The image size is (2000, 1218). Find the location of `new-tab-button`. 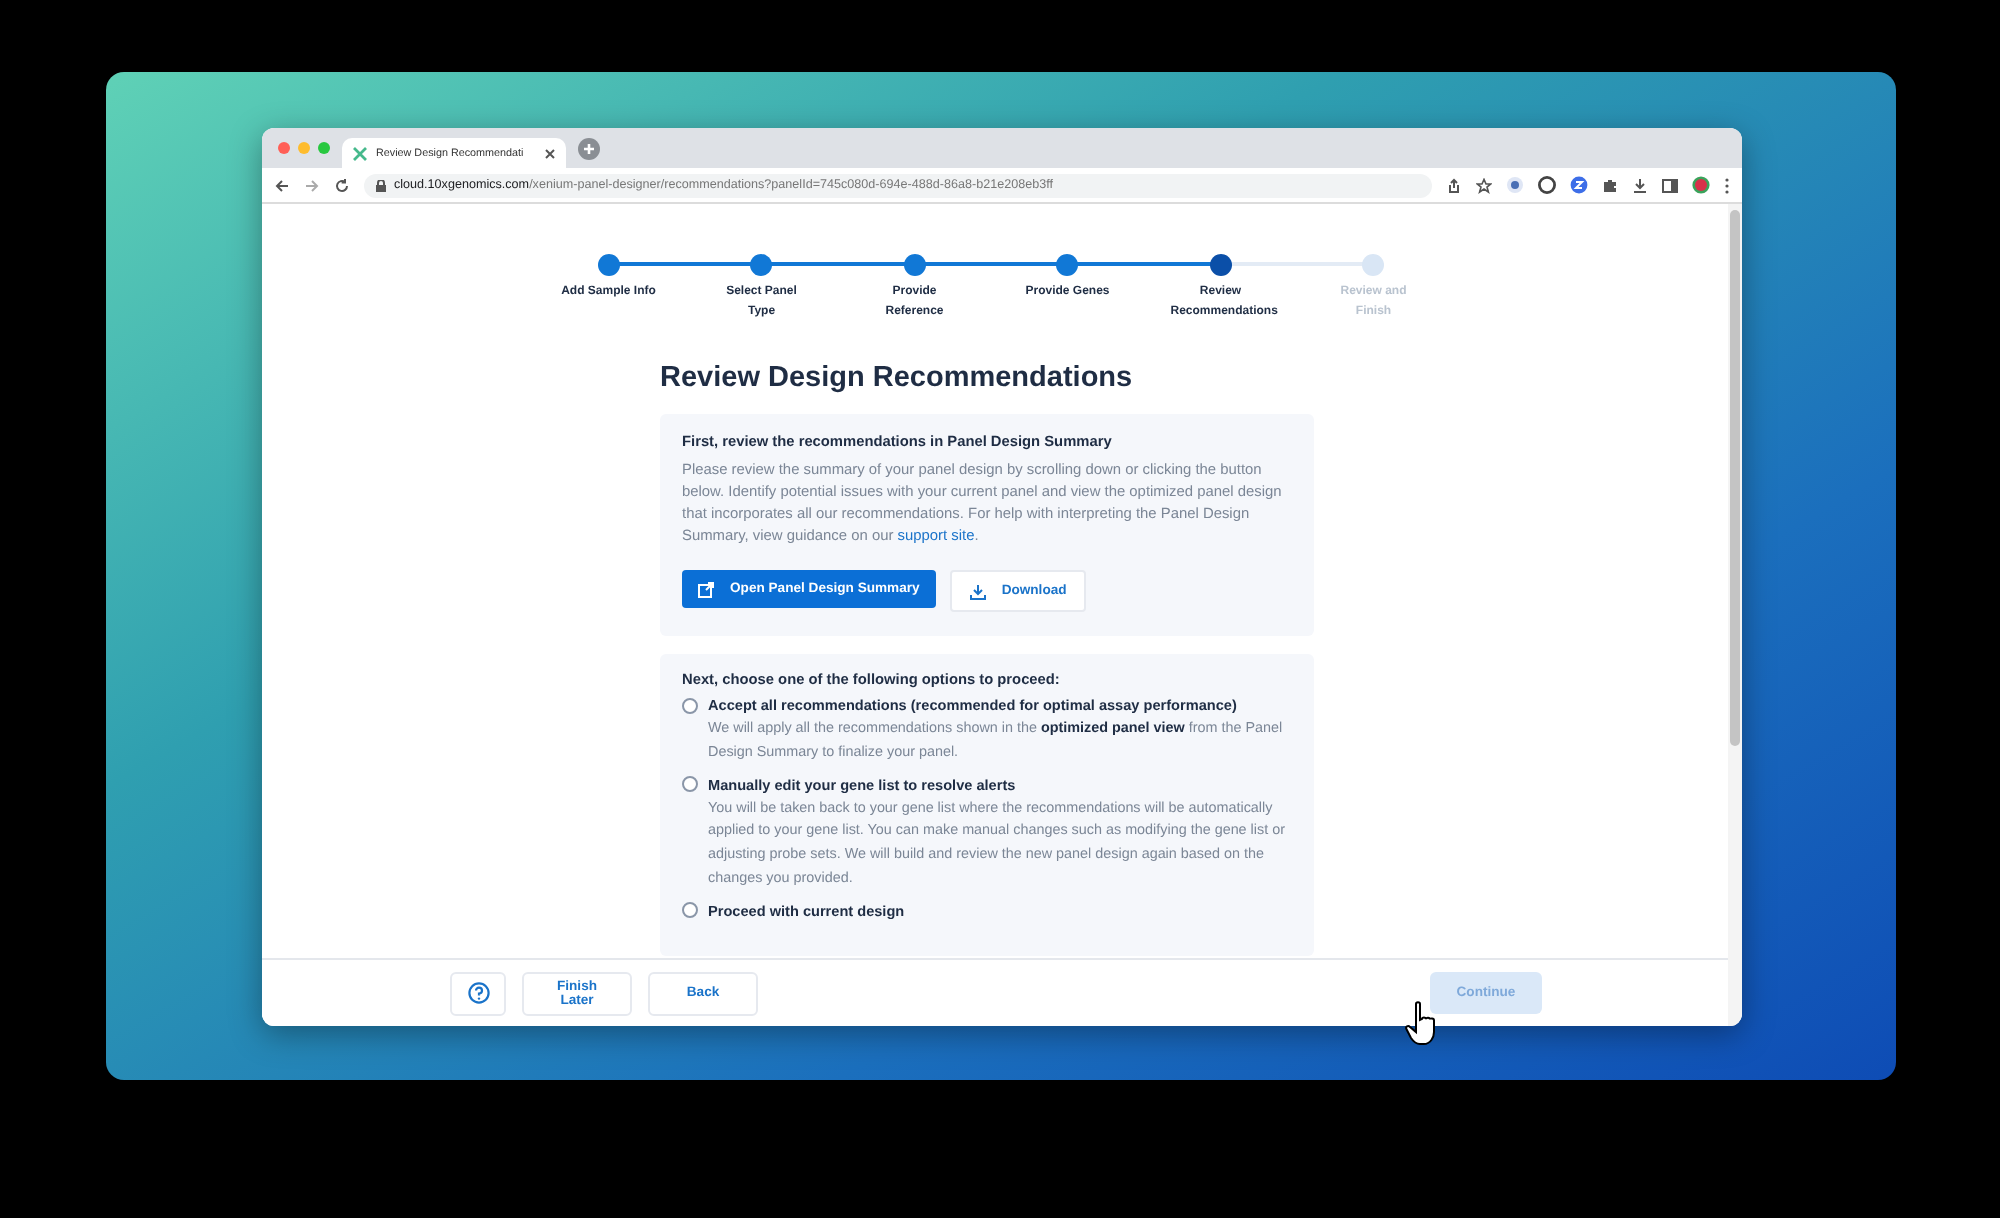

new-tab-button is located at coordinates (589, 148).